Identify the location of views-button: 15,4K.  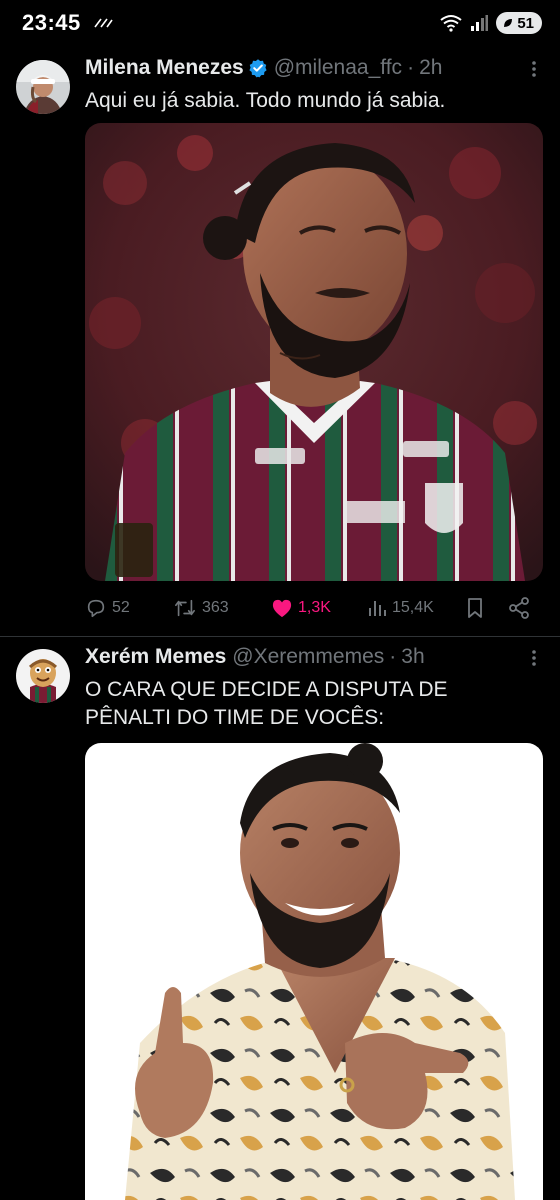
(400, 608).